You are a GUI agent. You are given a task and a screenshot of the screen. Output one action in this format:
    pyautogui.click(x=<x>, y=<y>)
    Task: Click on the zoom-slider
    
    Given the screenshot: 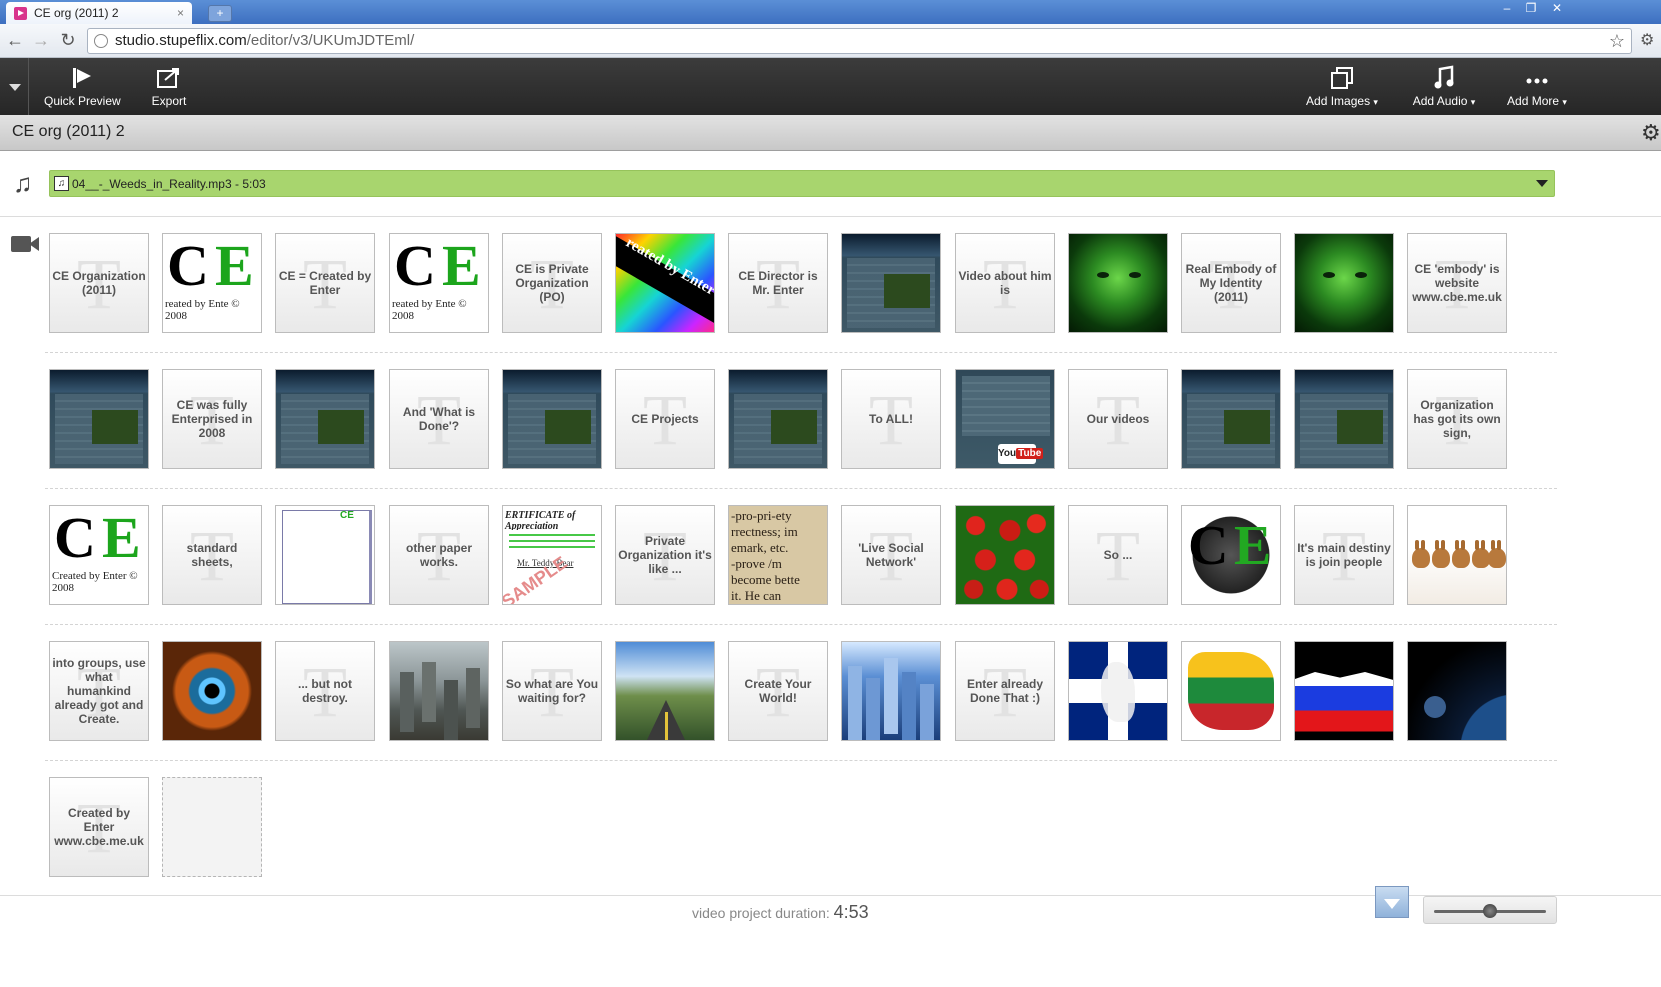 What is the action you would take?
    pyautogui.click(x=1490, y=910)
    